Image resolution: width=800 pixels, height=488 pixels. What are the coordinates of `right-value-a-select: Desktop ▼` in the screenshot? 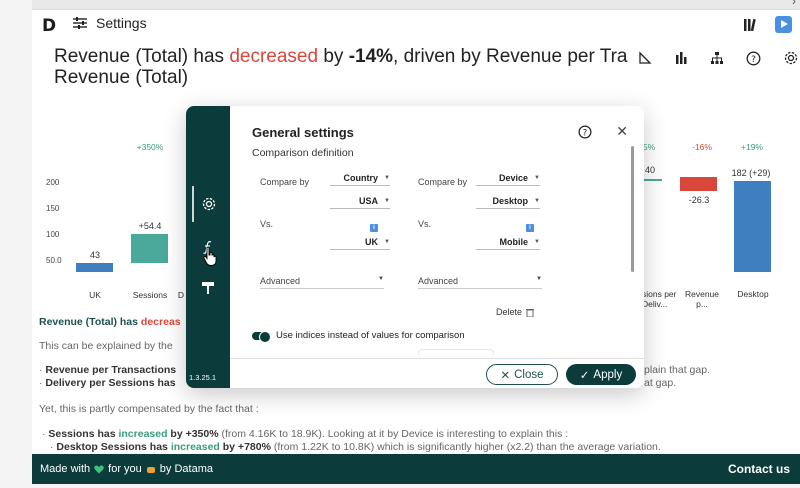 It's located at (508, 202).